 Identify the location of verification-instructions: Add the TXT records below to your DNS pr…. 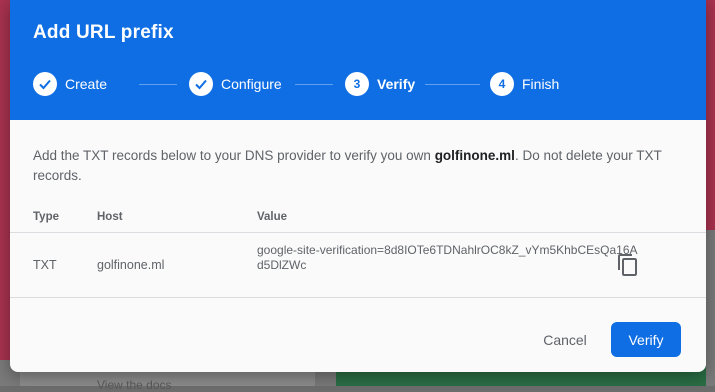
(358, 166).